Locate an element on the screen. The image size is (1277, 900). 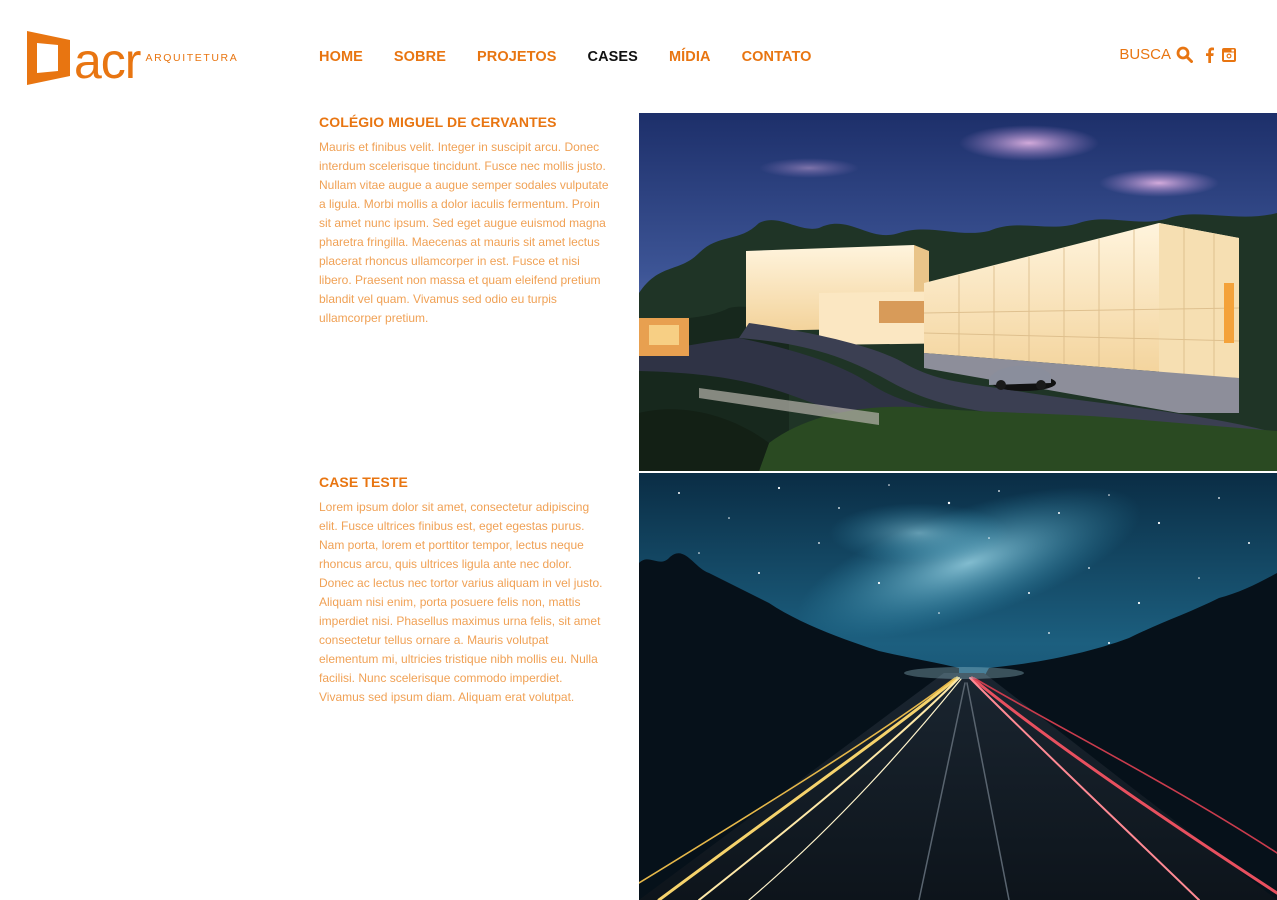
nav-item-contato: CONTATO is located at coordinates (777, 57).